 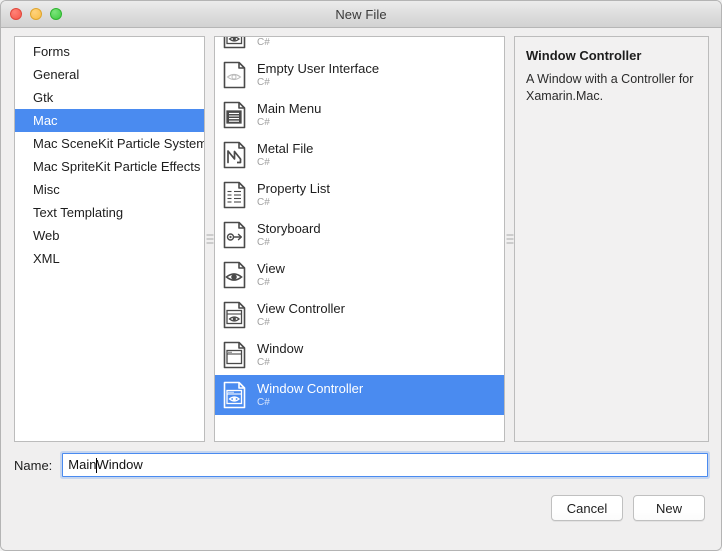 What do you see at coordinates (234, 155) in the screenshot?
I see `metal-file-icon` at bounding box center [234, 155].